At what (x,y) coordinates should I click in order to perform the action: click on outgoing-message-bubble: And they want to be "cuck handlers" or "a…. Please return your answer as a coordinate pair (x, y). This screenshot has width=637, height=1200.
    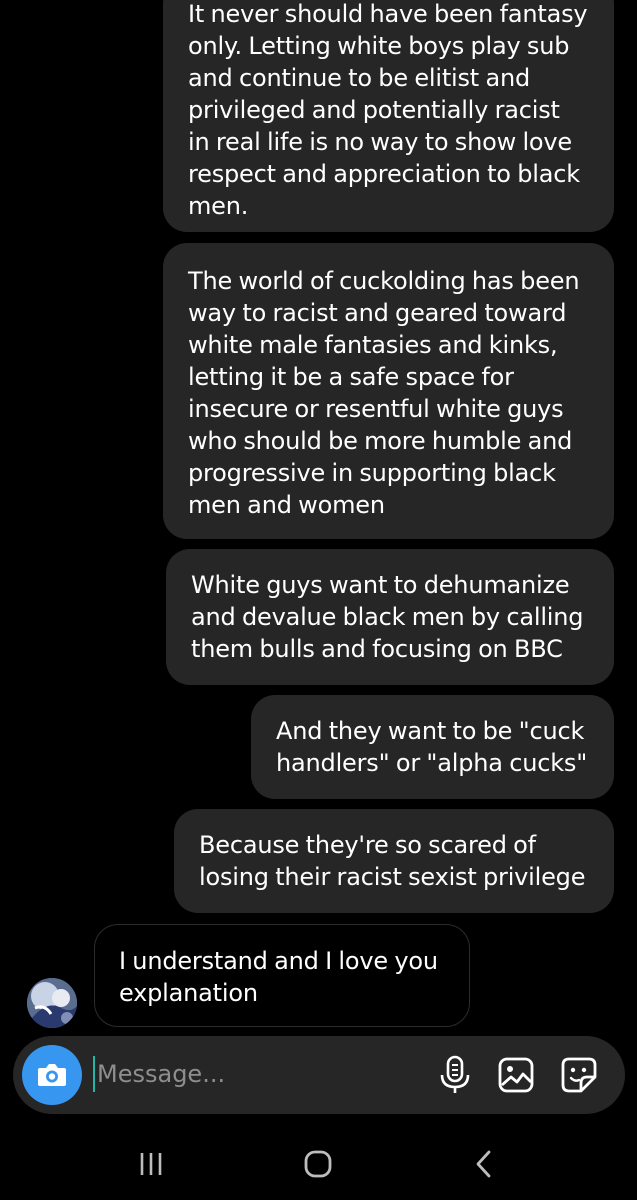
    Looking at the image, I should click on (432, 747).